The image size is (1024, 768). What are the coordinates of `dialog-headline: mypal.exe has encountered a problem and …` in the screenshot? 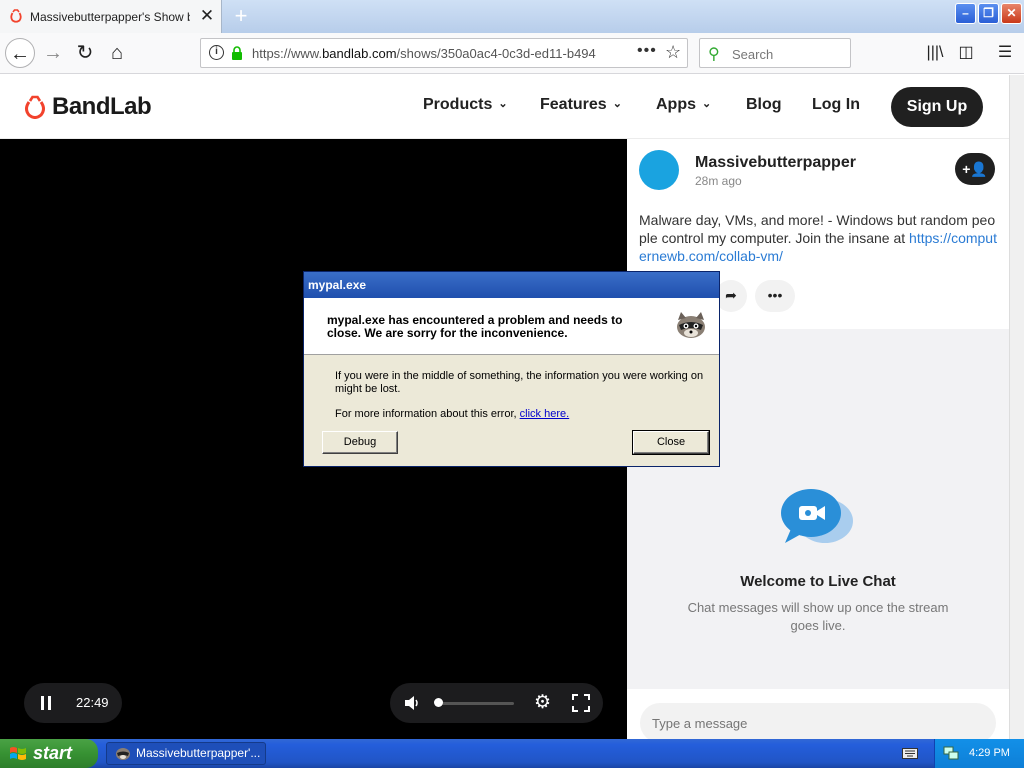 It's located at (475, 326).